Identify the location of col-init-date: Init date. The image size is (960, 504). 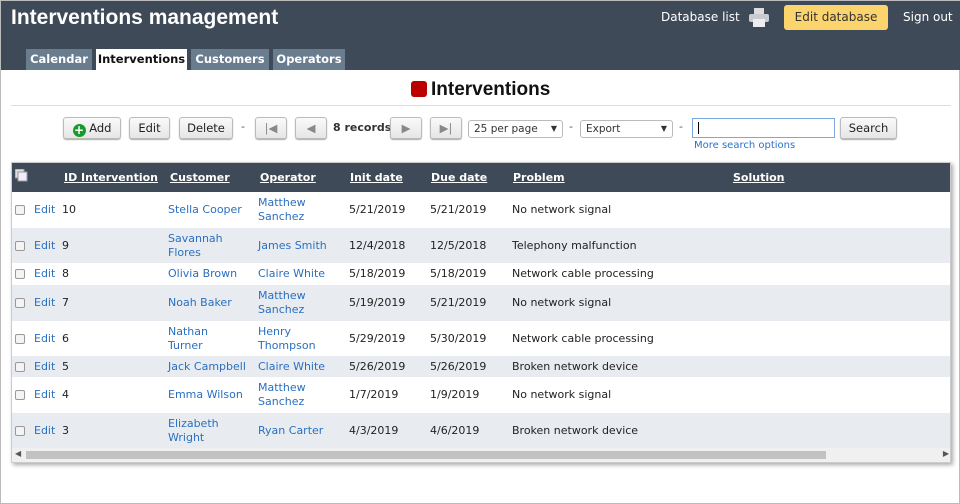
(376, 177).